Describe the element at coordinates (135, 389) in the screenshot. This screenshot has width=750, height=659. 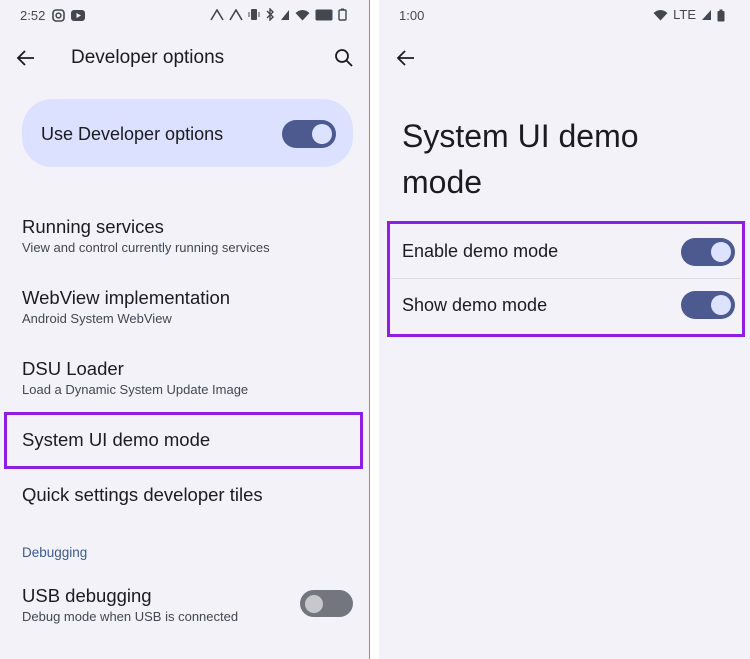
I see `pref-summary: Load a Dynamic System Update Image` at that location.